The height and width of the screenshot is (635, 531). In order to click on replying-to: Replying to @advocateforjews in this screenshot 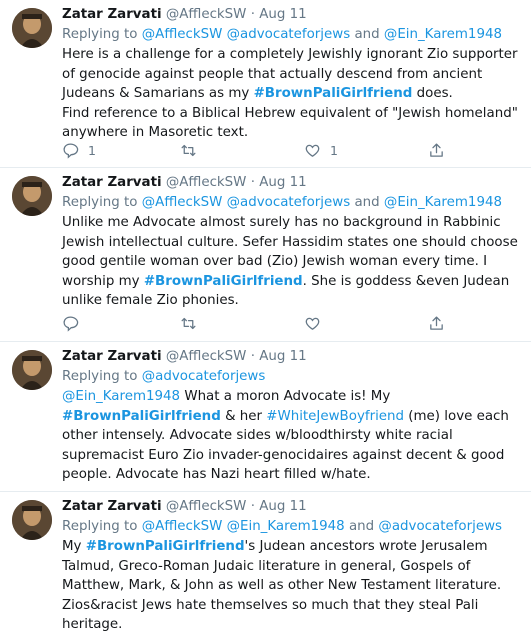, I will do `click(292, 377)`.